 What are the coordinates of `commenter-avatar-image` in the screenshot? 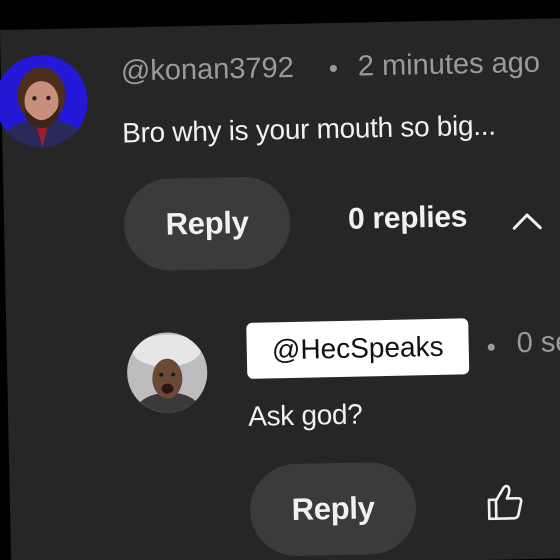 It's located at (44, 101).